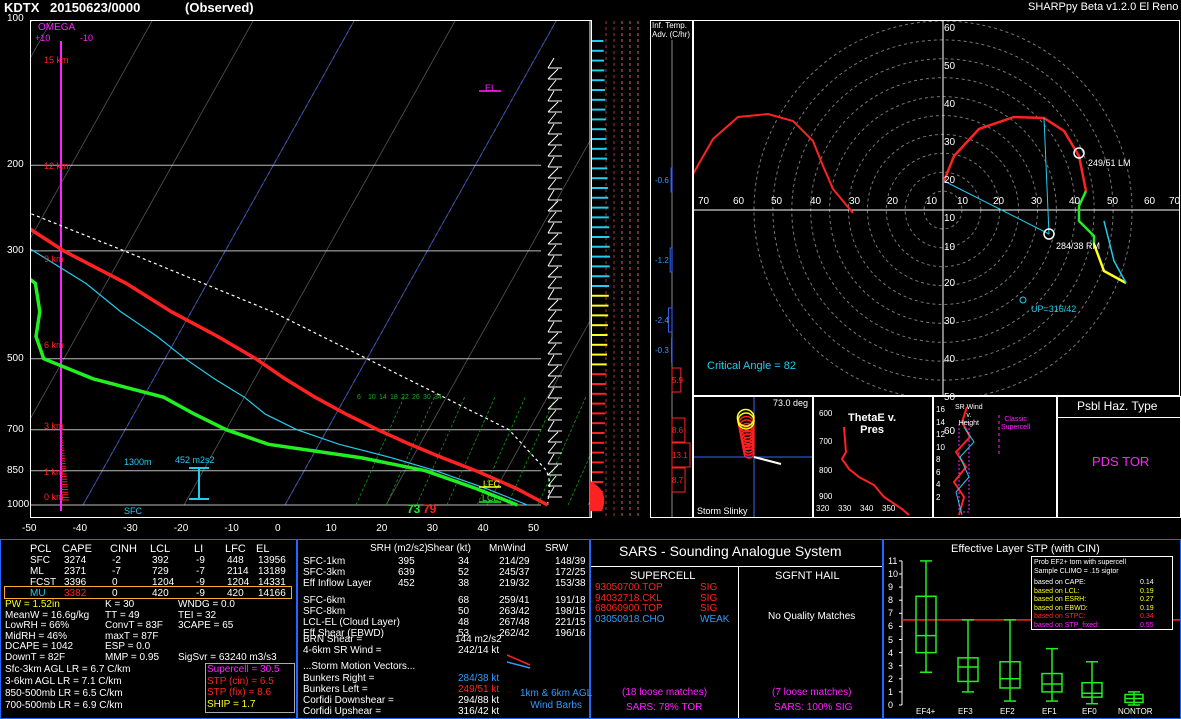  Describe the element at coordinates (195, 460) in the screenshot. I see `eff-srh-label: 452 m2s2` at that location.